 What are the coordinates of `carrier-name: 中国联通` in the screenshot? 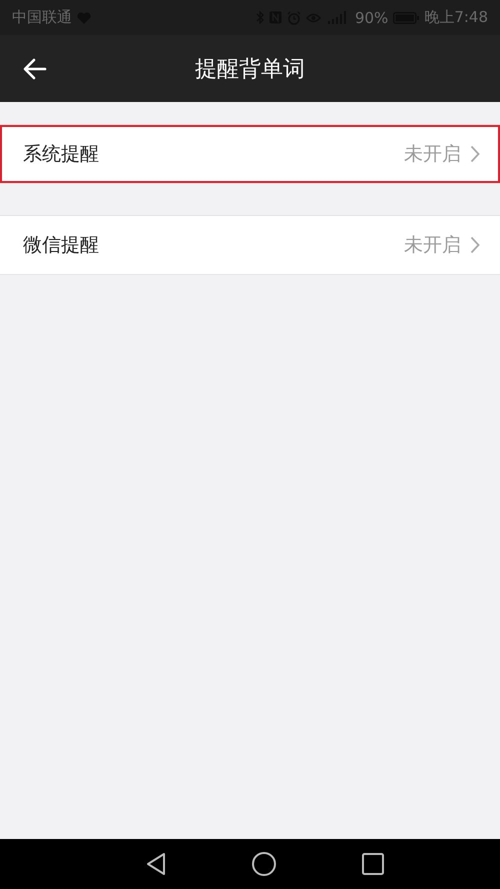 It's located at (42, 17).